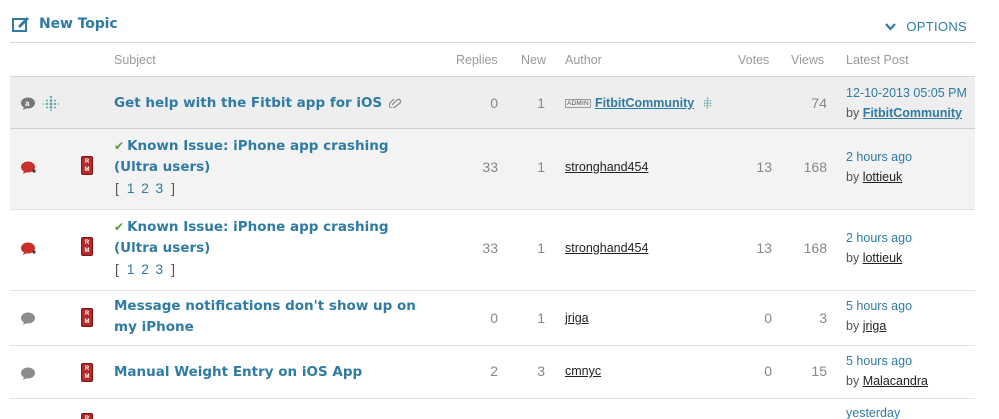  What do you see at coordinates (877, 60) in the screenshot?
I see `column-header-latest-post: Latest Post` at bounding box center [877, 60].